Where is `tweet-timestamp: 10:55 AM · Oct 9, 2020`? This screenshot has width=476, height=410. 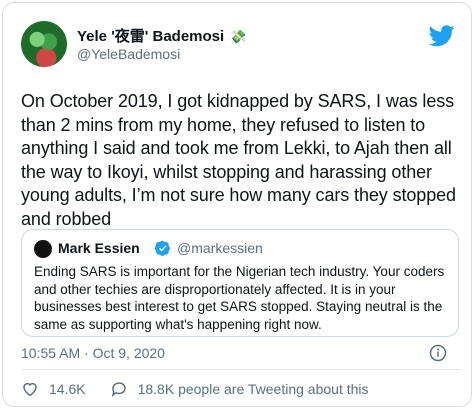 tweet-timestamp: 10:55 AM · Oct 9, 2020 is located at coordinates (93, 353).